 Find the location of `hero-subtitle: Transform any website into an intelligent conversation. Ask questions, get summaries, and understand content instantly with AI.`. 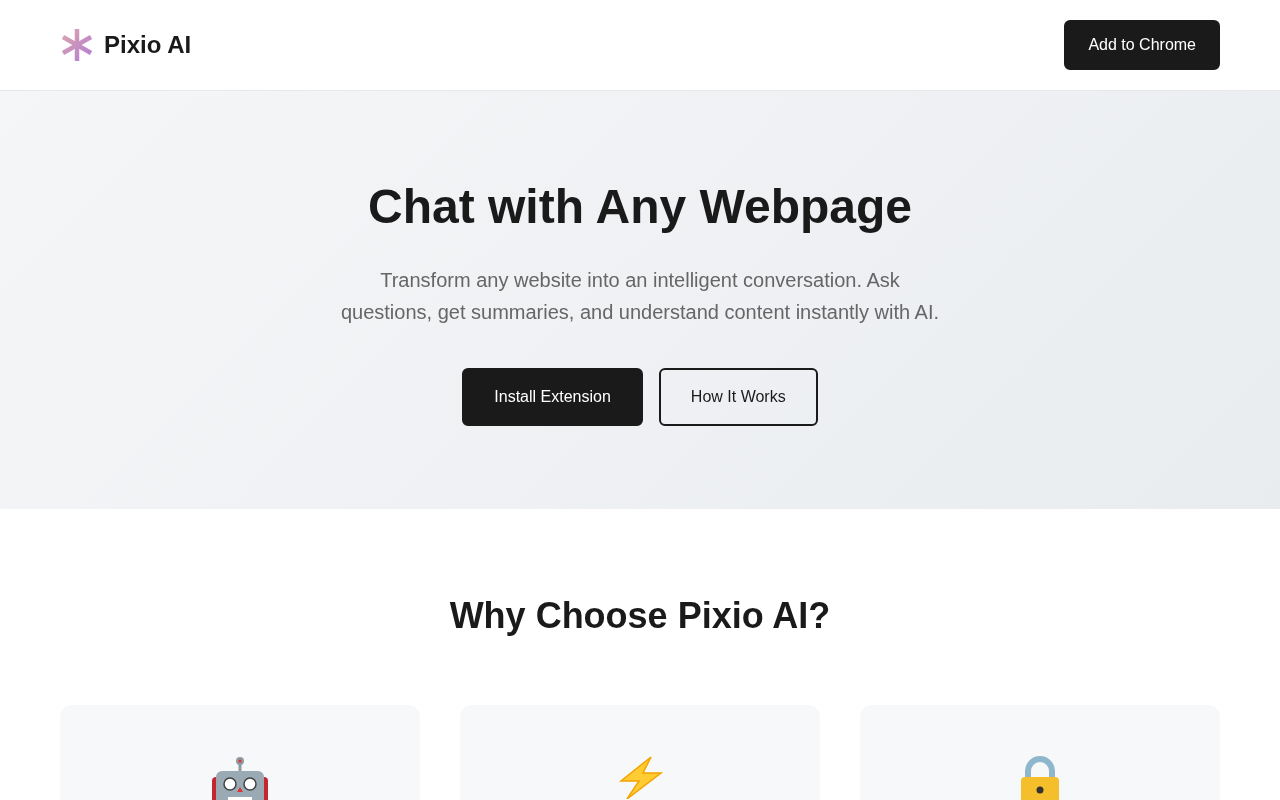

hero-subtitle: Transform any website into an intelligent conversation. Ask questions, get summaries, and understand content instantly with AI. is located at coordinates (640, 296).